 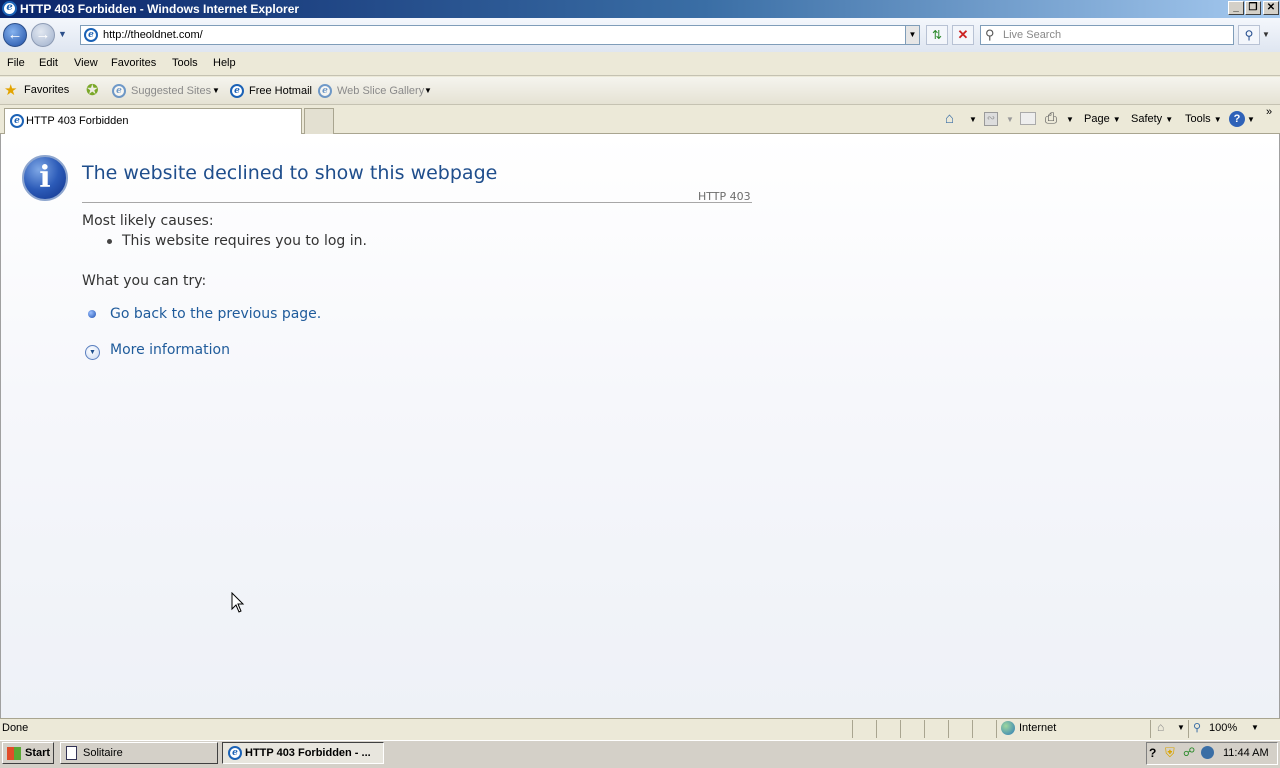 I want to click on cause-item: This website requires you to log in., so click(x=244, y=241).